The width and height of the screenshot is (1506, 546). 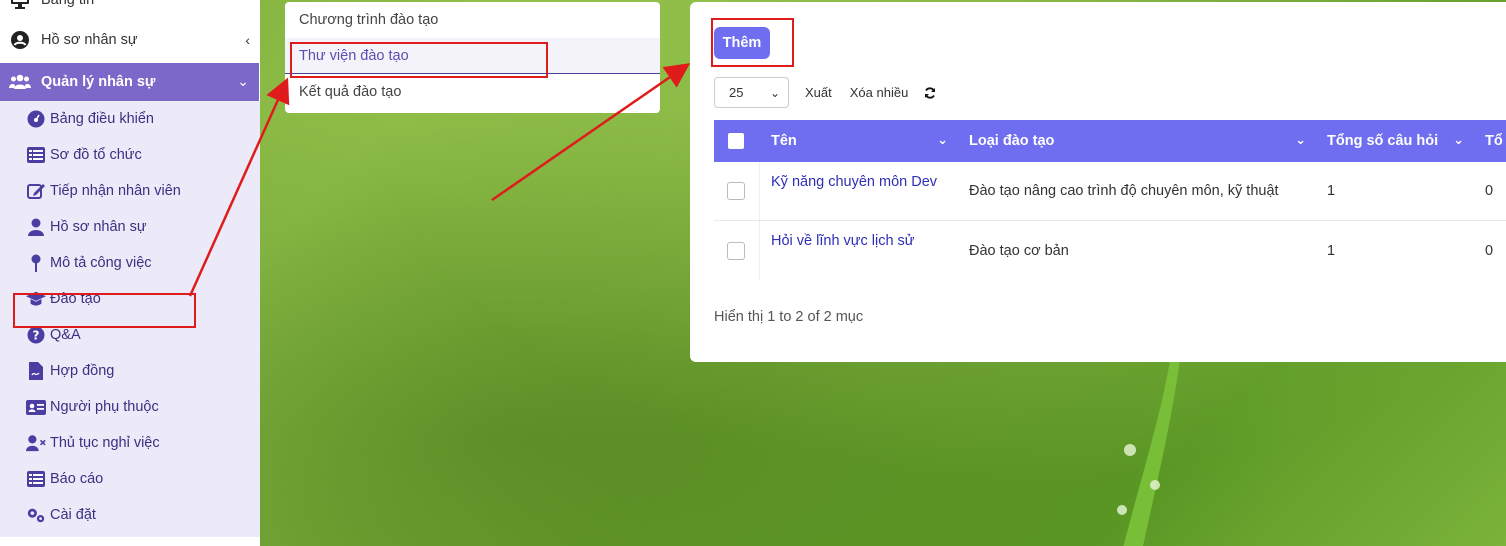 What do you see at coordinates (859, 250) in the screenshot?
I see `row-name-cell: Hỏi về lĩnh vực lịch sử` at bounding box center [859, 250].